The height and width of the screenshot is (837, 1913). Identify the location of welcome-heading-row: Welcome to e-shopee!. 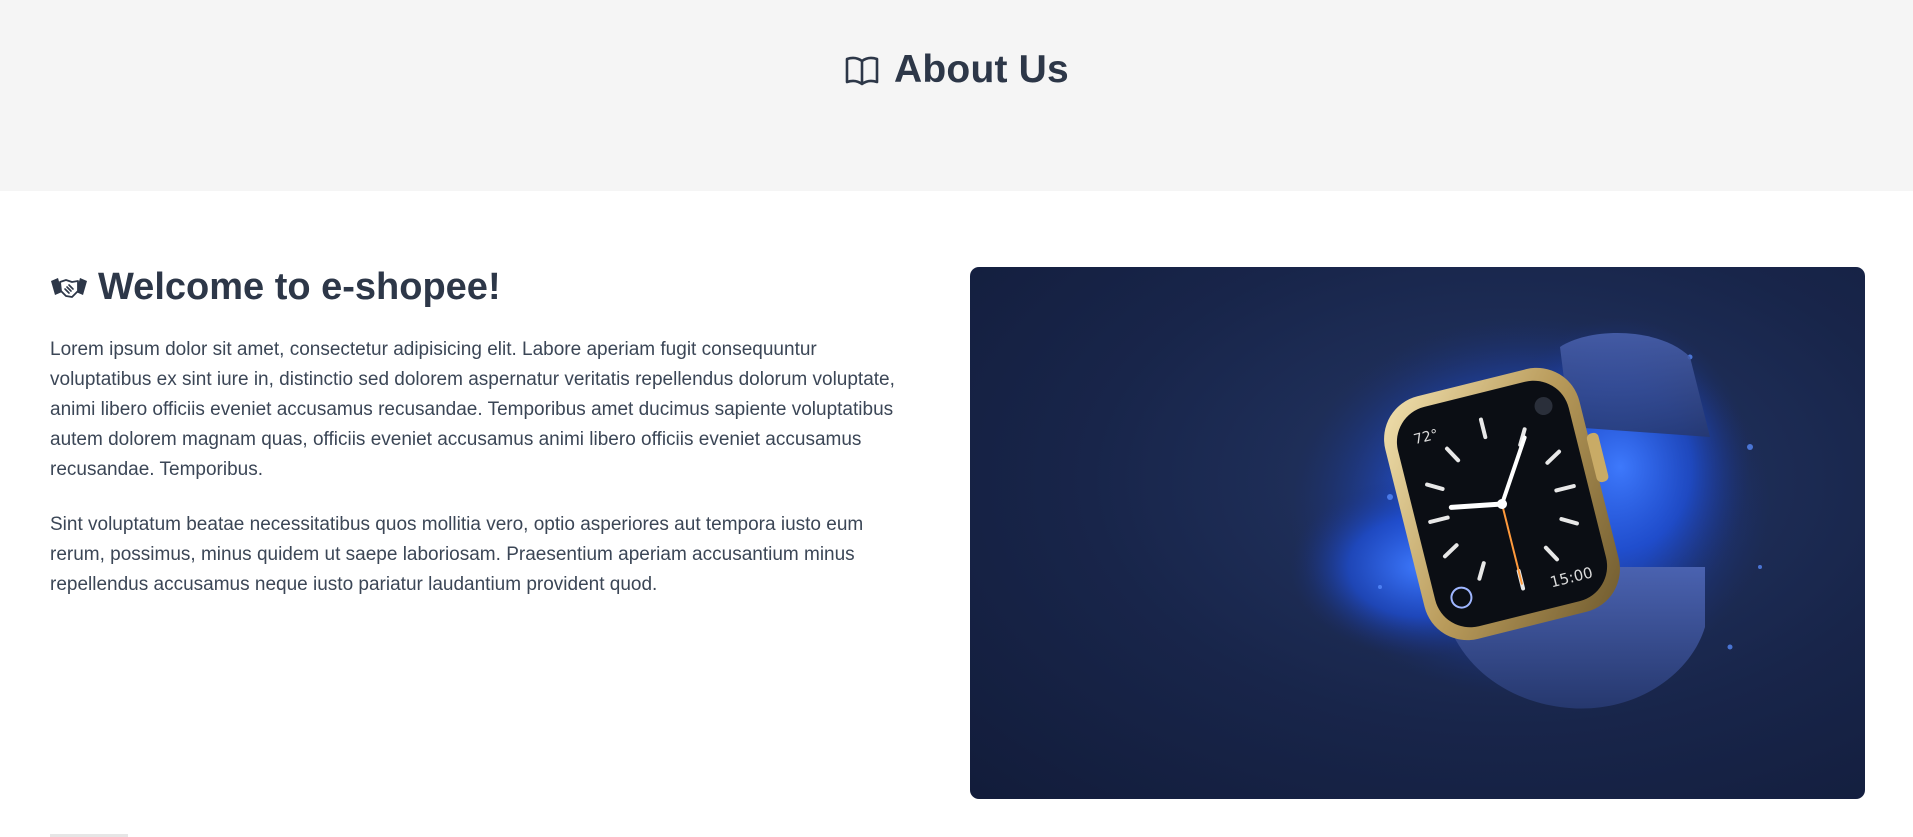
(485, 287).